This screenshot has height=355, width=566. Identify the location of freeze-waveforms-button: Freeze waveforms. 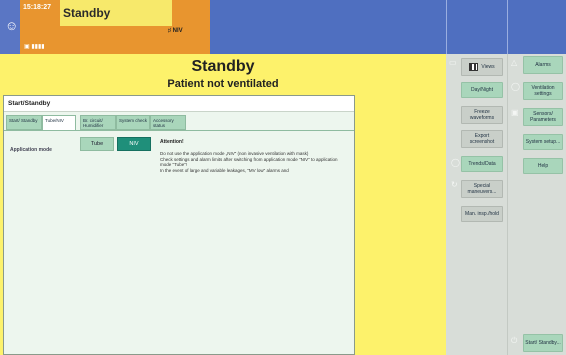
(482, 115).